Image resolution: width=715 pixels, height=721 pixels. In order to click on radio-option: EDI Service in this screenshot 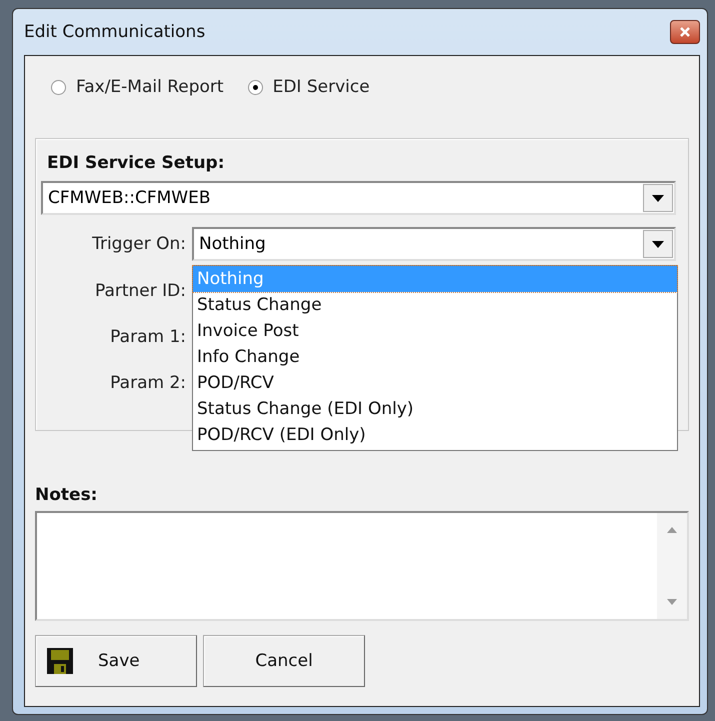, I will do `click(309, 87)`.